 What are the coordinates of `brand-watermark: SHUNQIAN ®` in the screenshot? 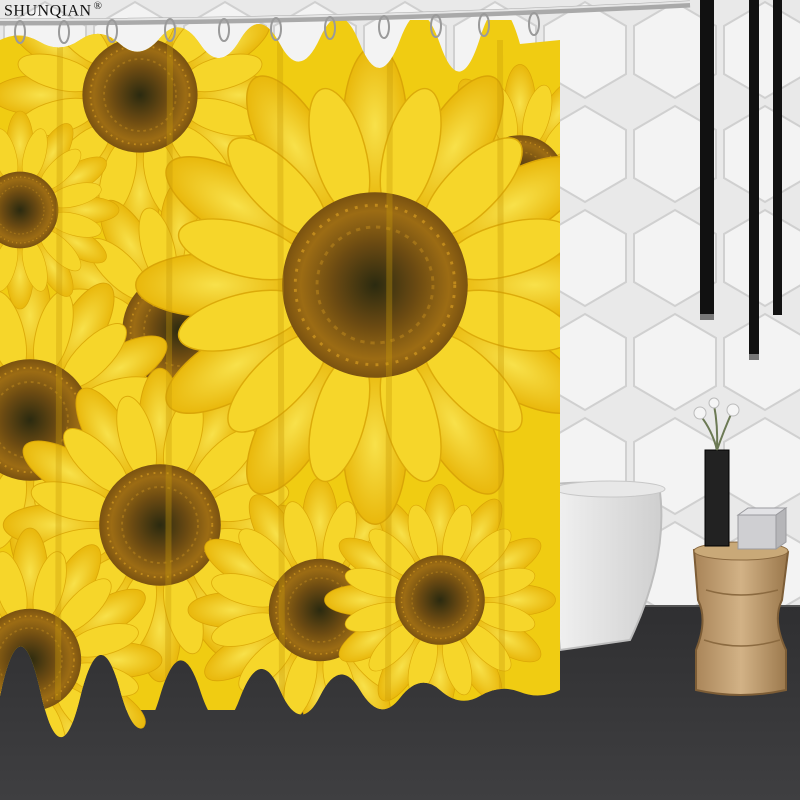 It's located at (53, 10).